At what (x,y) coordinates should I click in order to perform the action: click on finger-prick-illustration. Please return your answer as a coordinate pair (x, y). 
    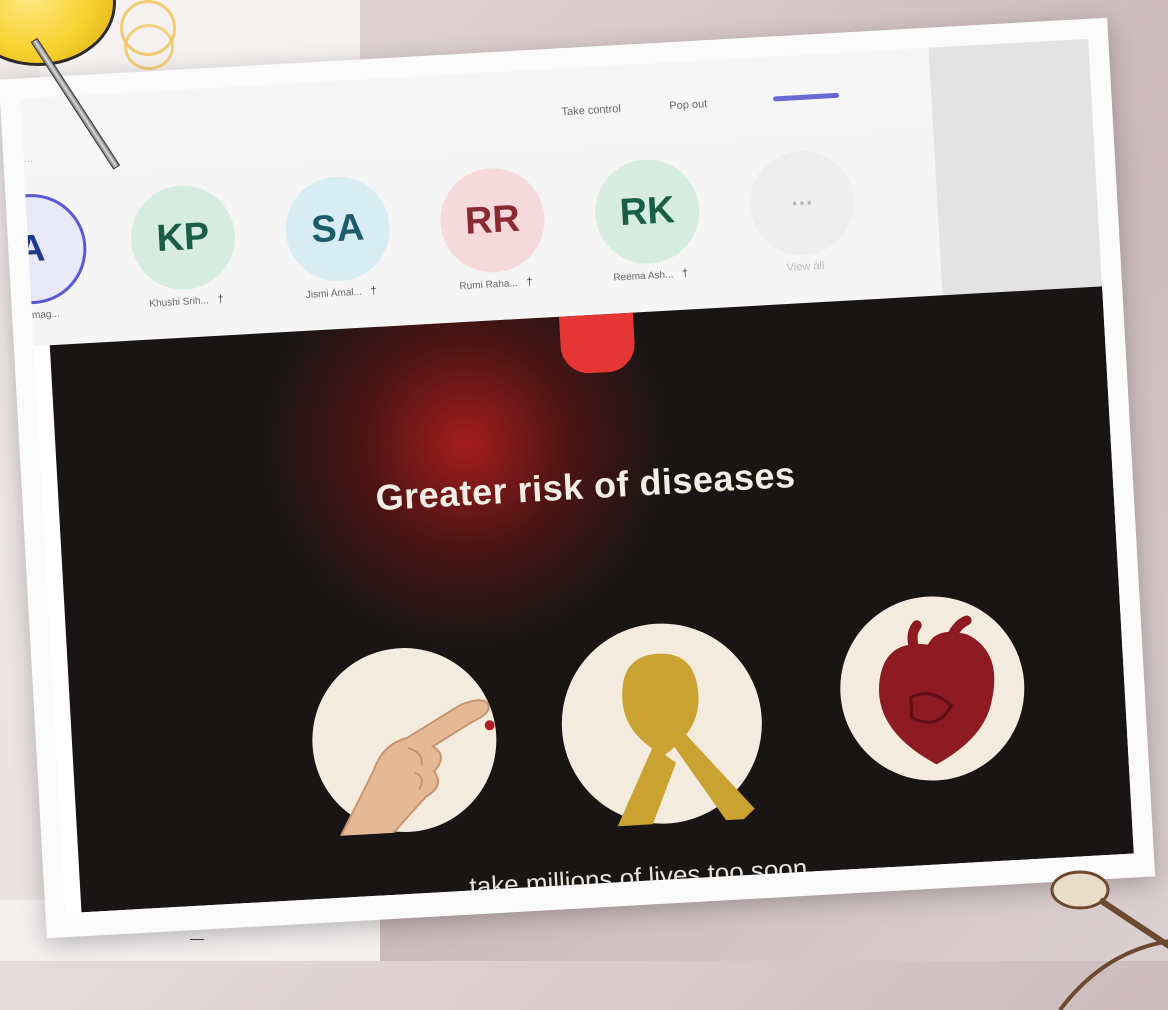
    Looking at the image, I should click on (404, 743).